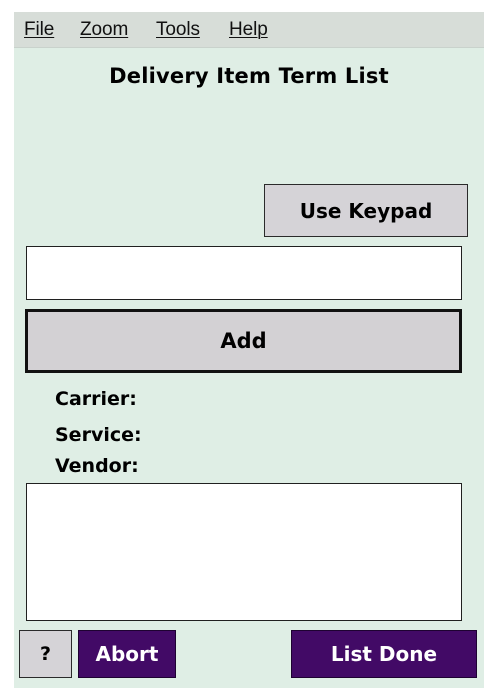  Describe the element at coordinates (96, 399) in the screenshot. I see `carrier-label: Carrier:` at that location.